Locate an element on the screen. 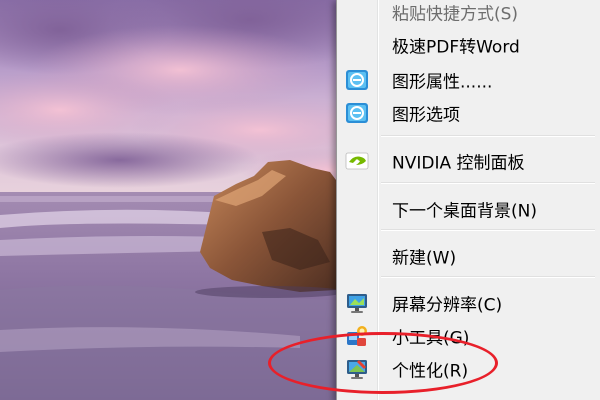 This screenshot has height=400, width=600. menu-item-nvidia-control-panel: NVIDIA 控制面板 is located at coordinates (469, 161).